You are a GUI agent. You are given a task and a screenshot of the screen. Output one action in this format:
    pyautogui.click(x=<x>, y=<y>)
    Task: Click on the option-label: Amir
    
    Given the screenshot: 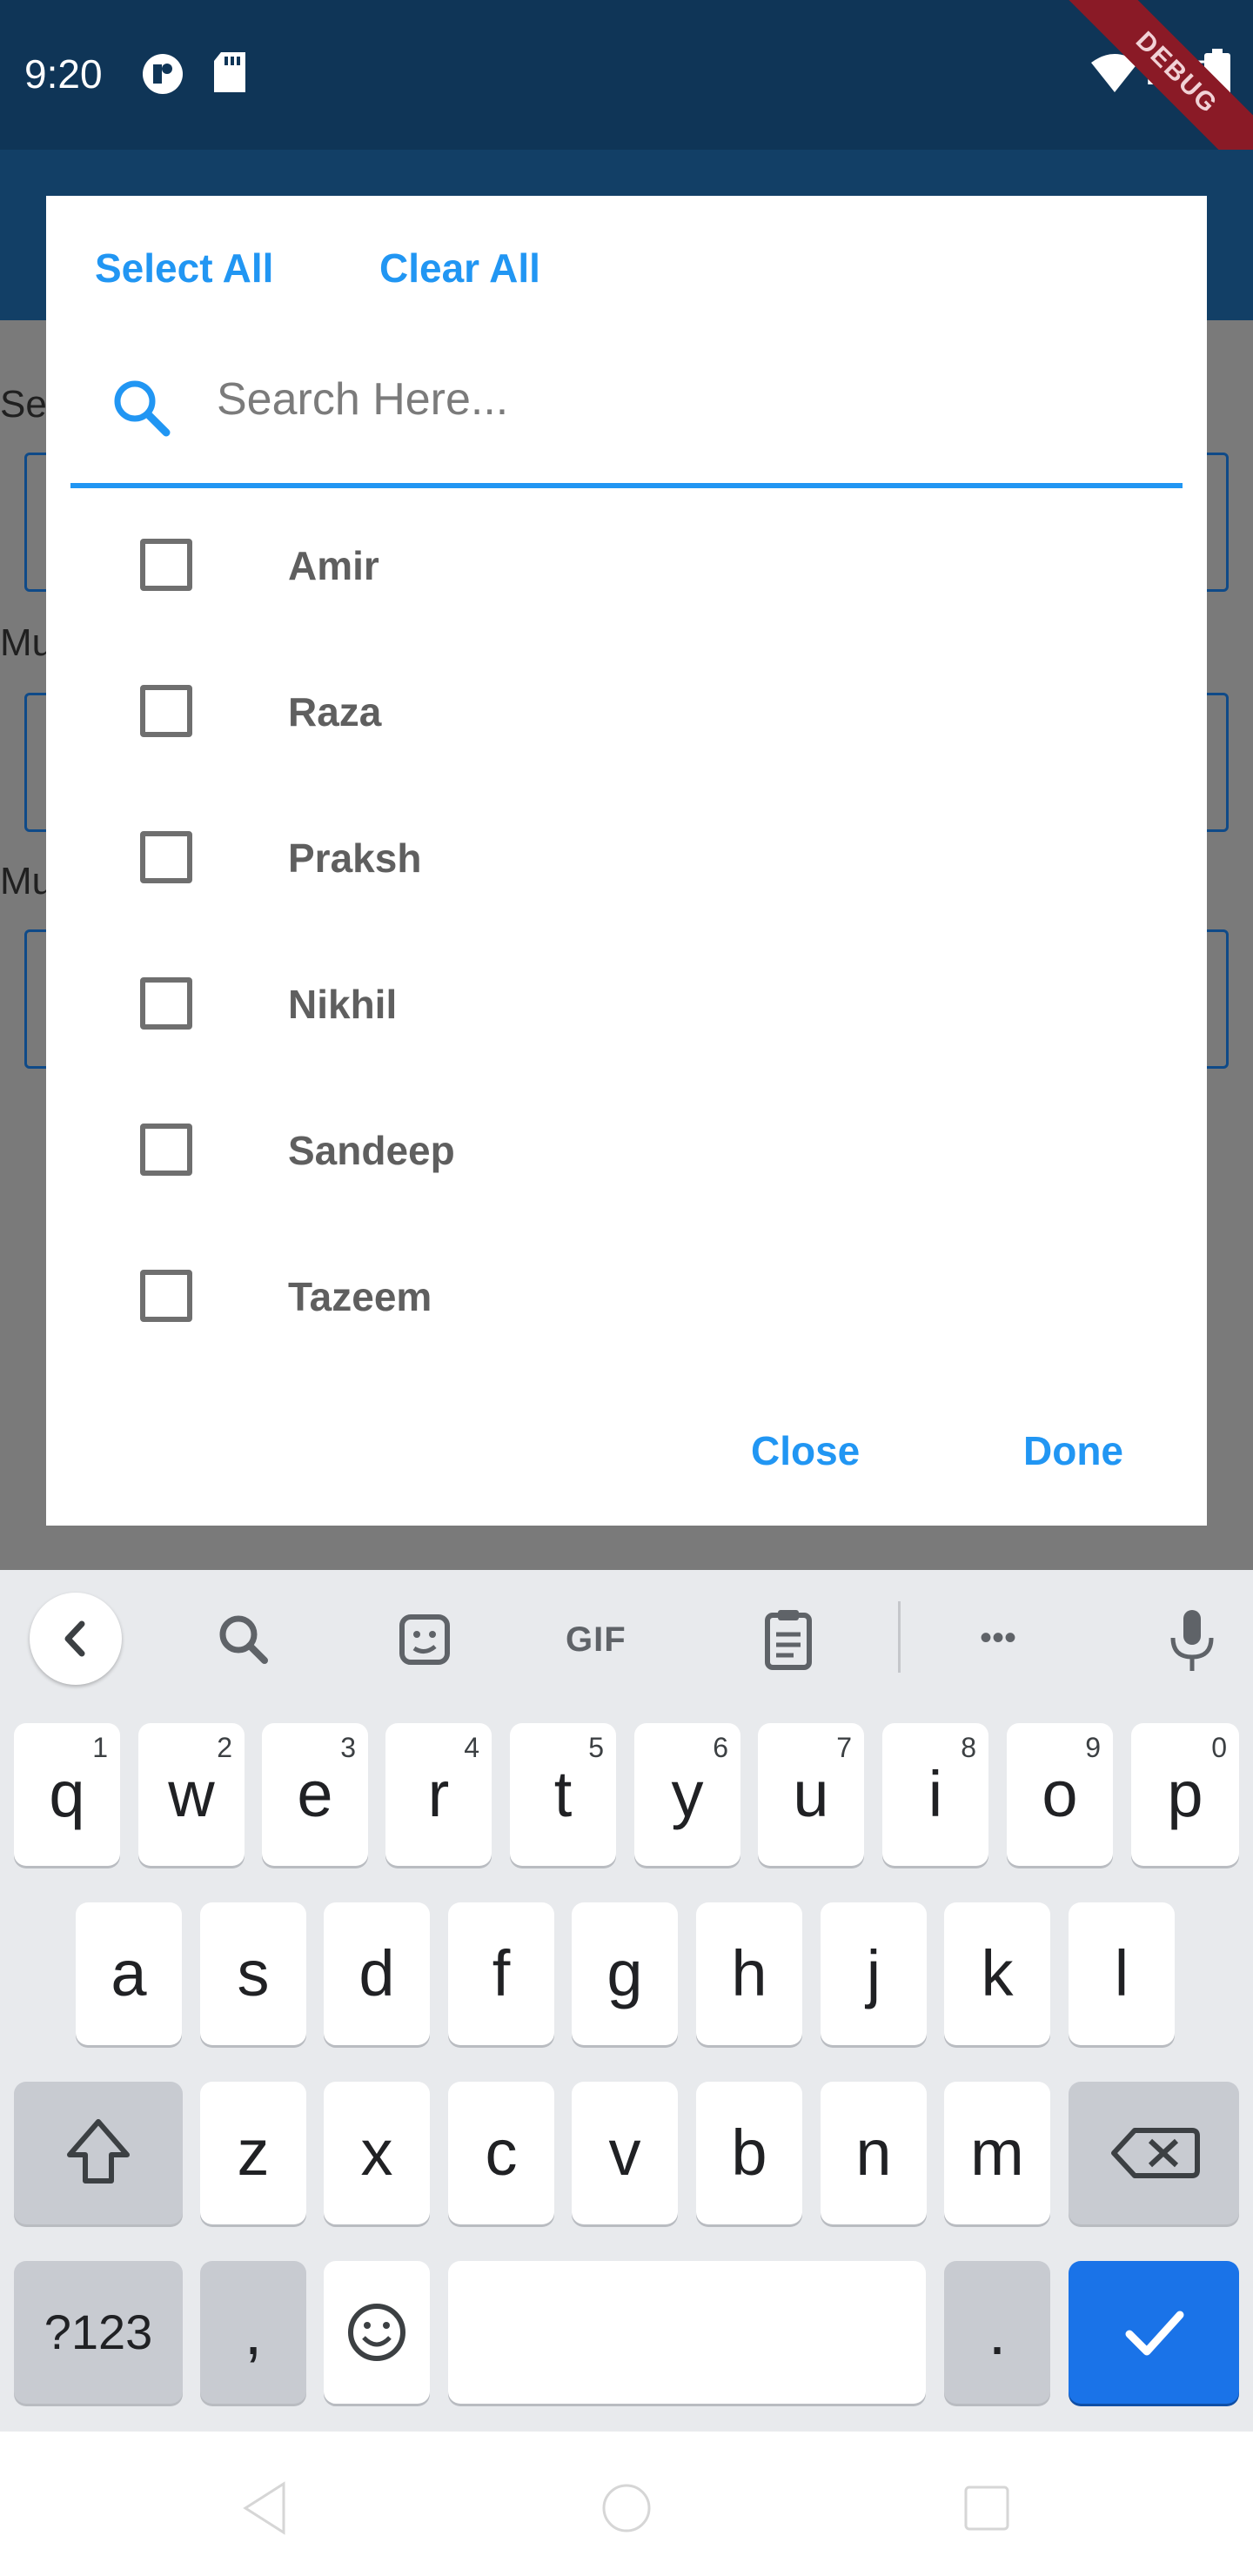 What is the action you would take?
    pyautogui.click(x=333, y=566)
    